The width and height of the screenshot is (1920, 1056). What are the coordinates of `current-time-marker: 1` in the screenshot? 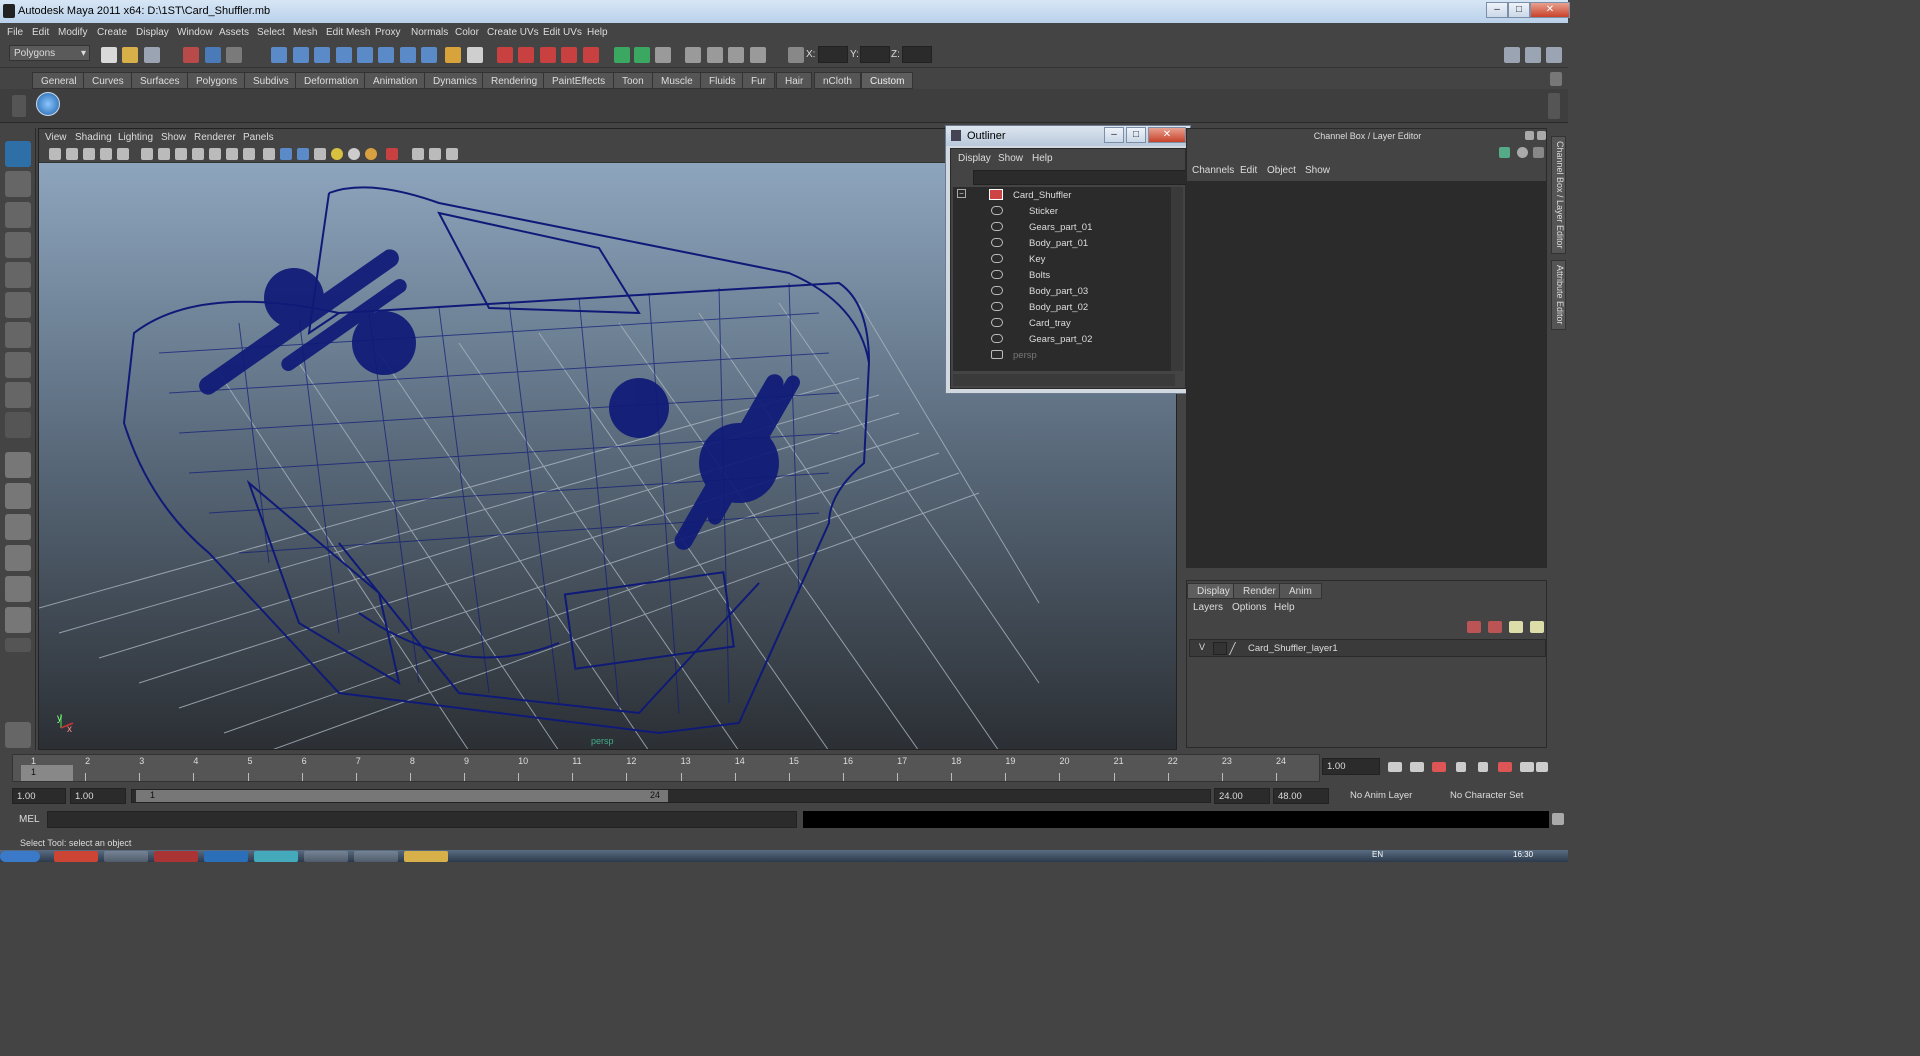 It's located at (47, 773).